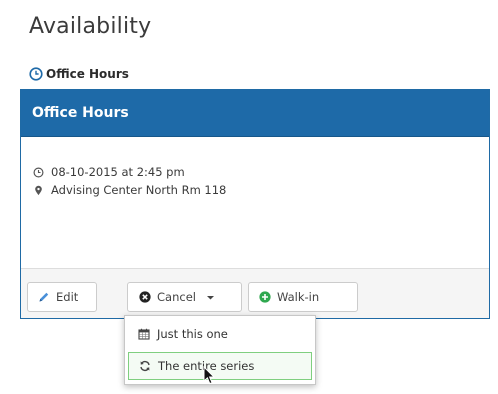 This screenshot has width=498, height=394. I want to click on menu-item-just-this-one: Just this one, so click(220, 334).